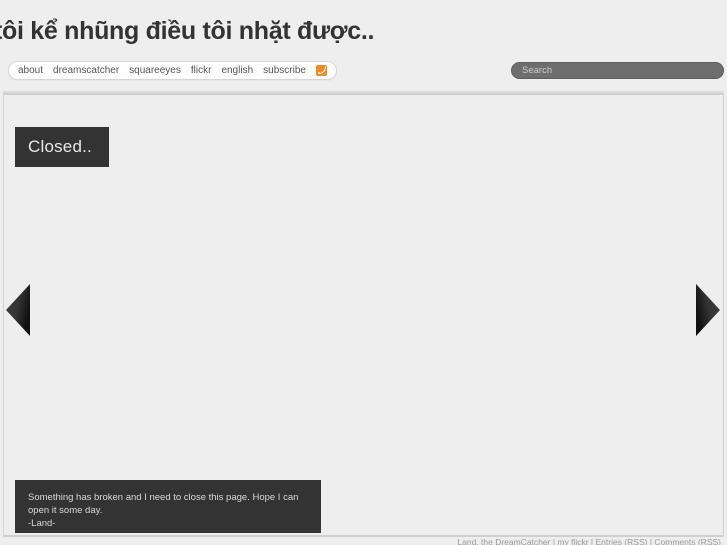 The image size is (727, 545). What do you see at coordinates (201, 70) in the screenshot?
I see `nav-item-flickr: flickr` at bounding box center [201, 70].